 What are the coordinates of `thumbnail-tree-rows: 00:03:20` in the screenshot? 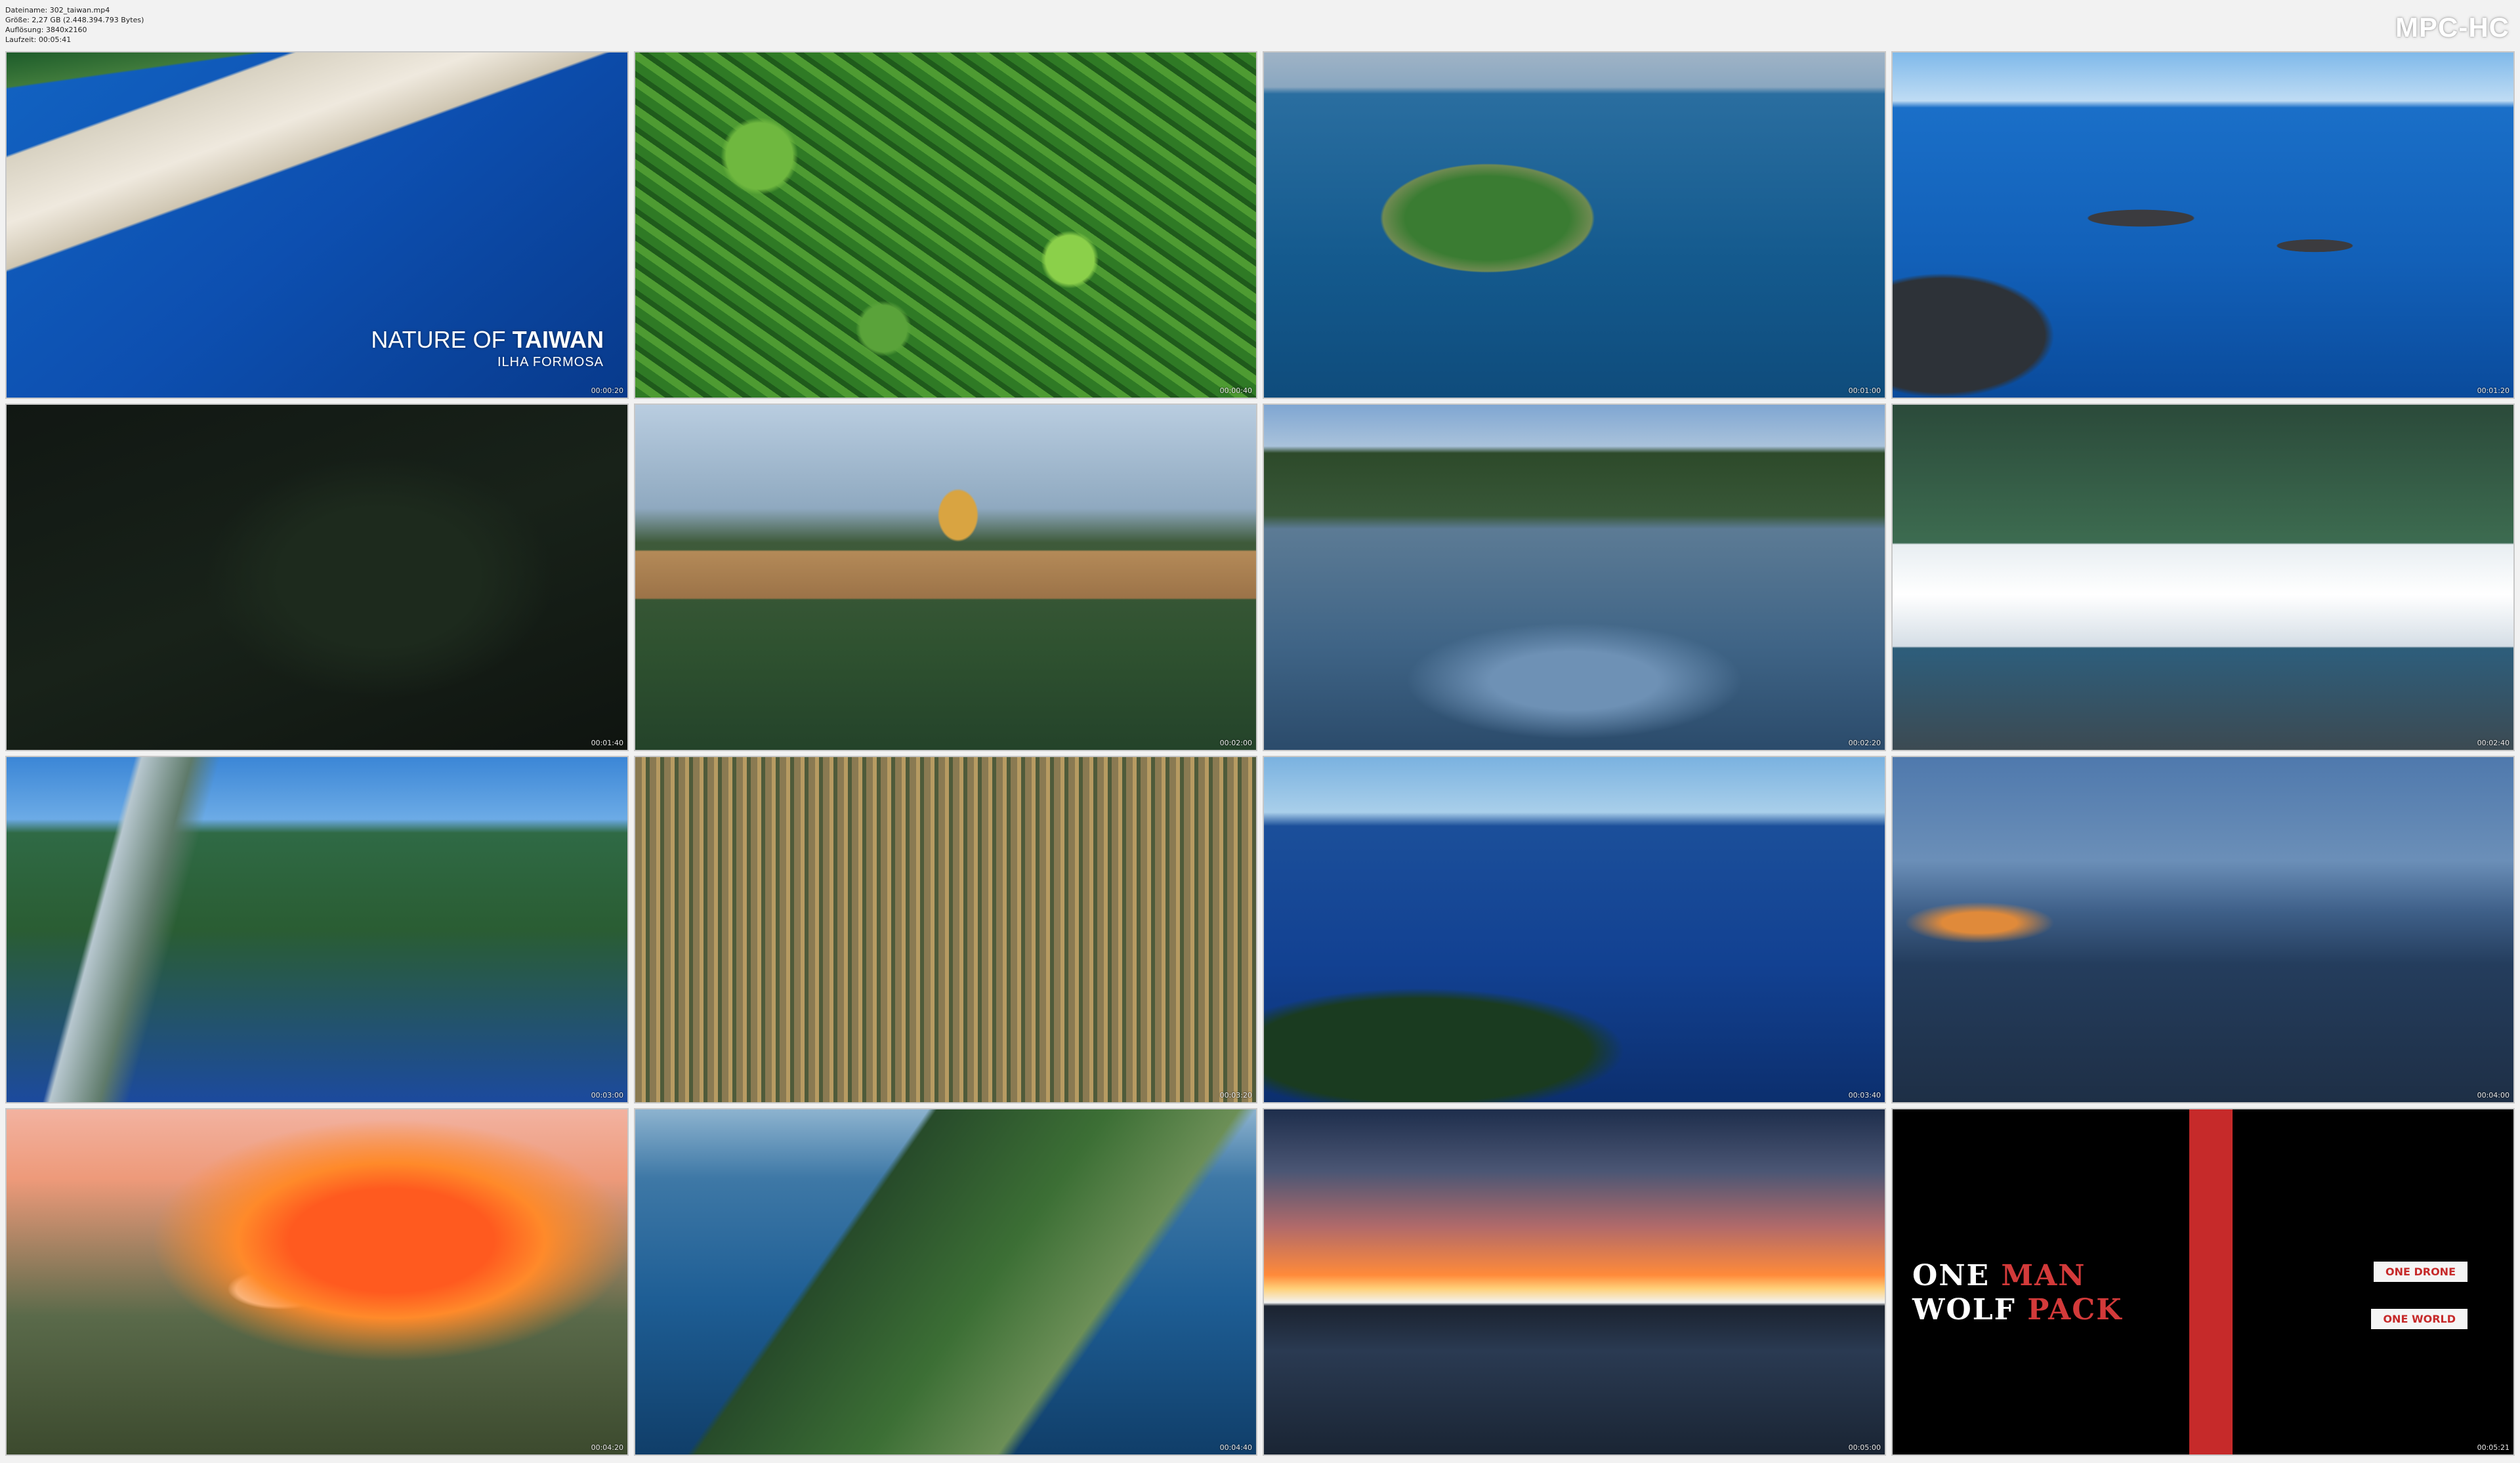 It's located at (945, 930).